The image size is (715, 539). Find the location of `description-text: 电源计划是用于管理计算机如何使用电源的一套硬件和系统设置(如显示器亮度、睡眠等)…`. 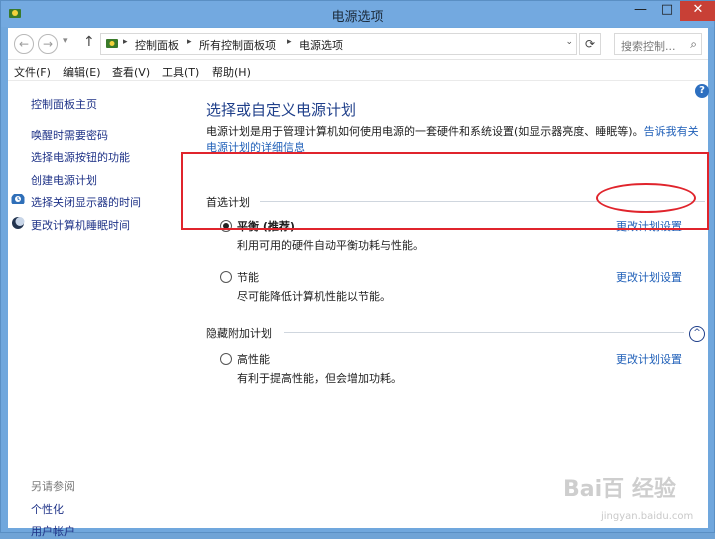

description-text: 电源计划是用于管理计算机如何使用电源的一套硬件和系统设置(如显示器亮度、睡眠等)… is located at coordinates (425, 131).